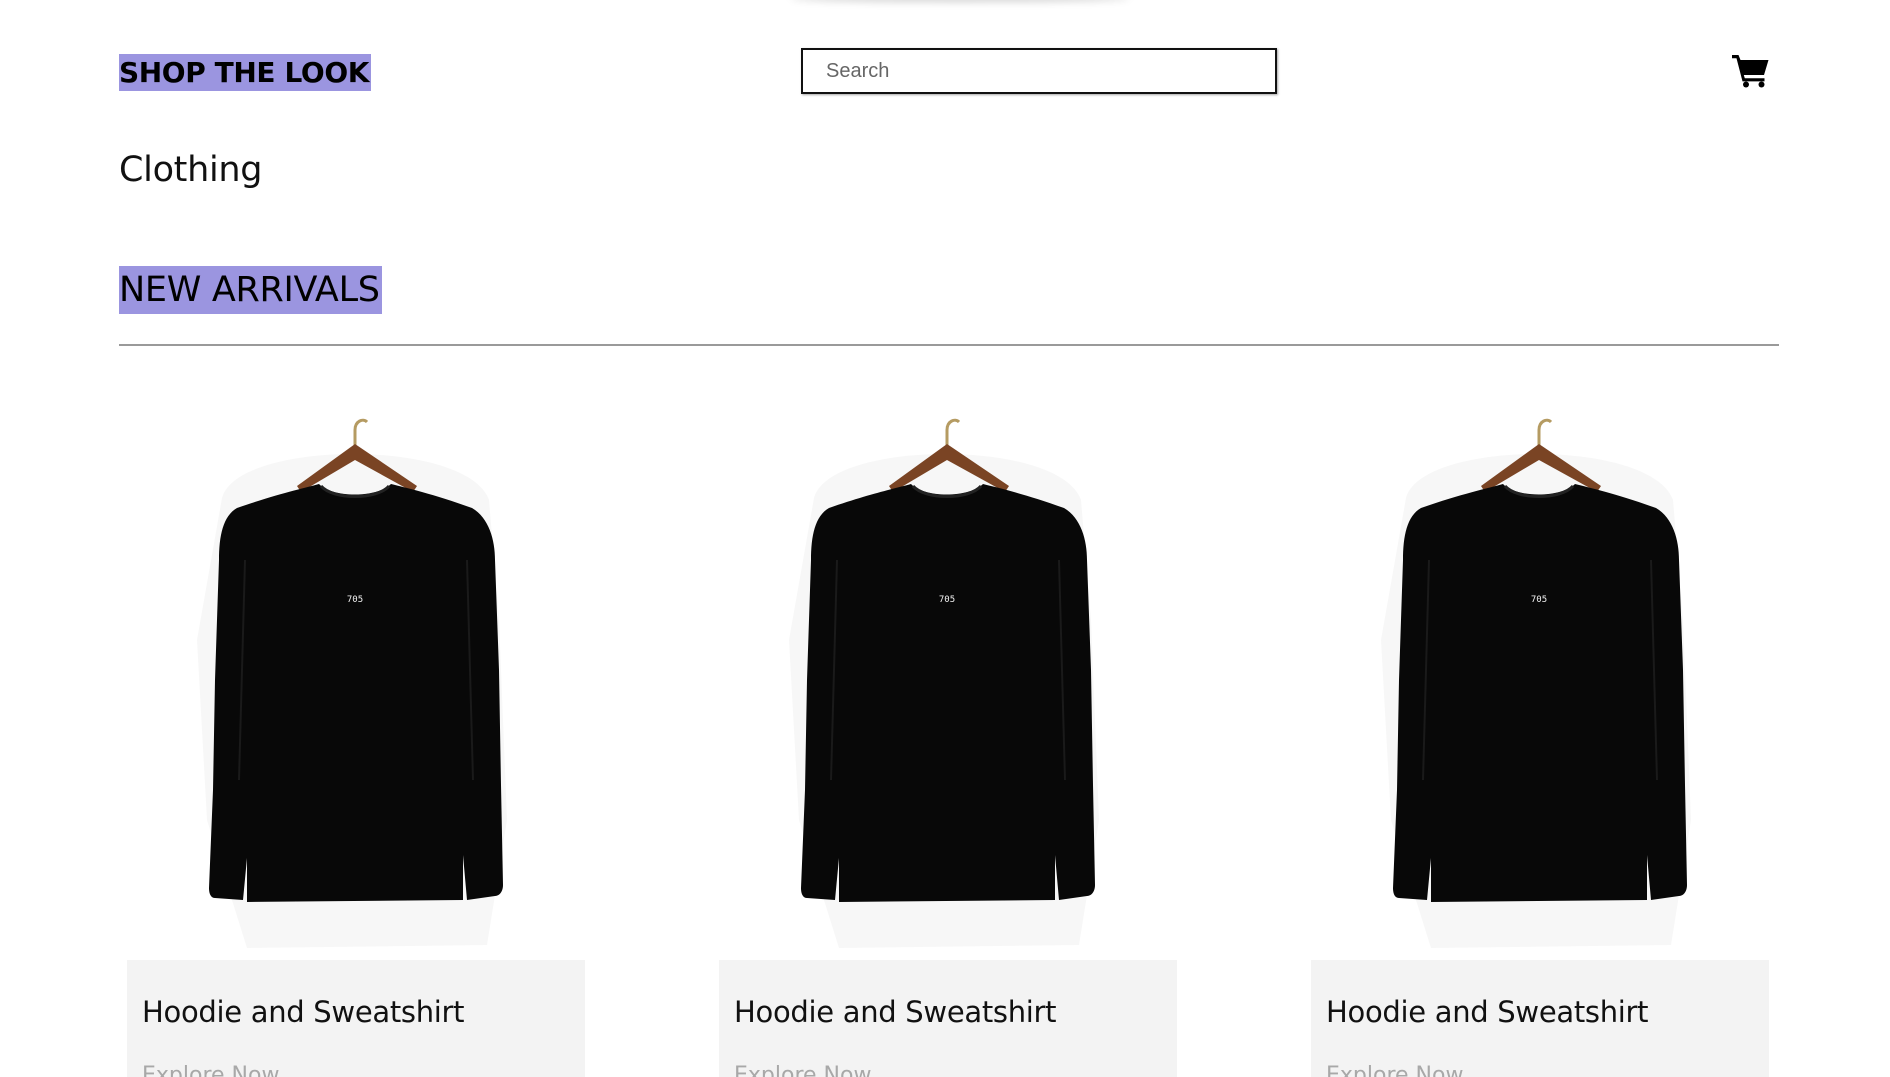 The image size is (1890, 1077). Describe the element at coordinates (245, 72) in the screenshot. I see `brand-logo: SHOP THE LOOK` at that location.